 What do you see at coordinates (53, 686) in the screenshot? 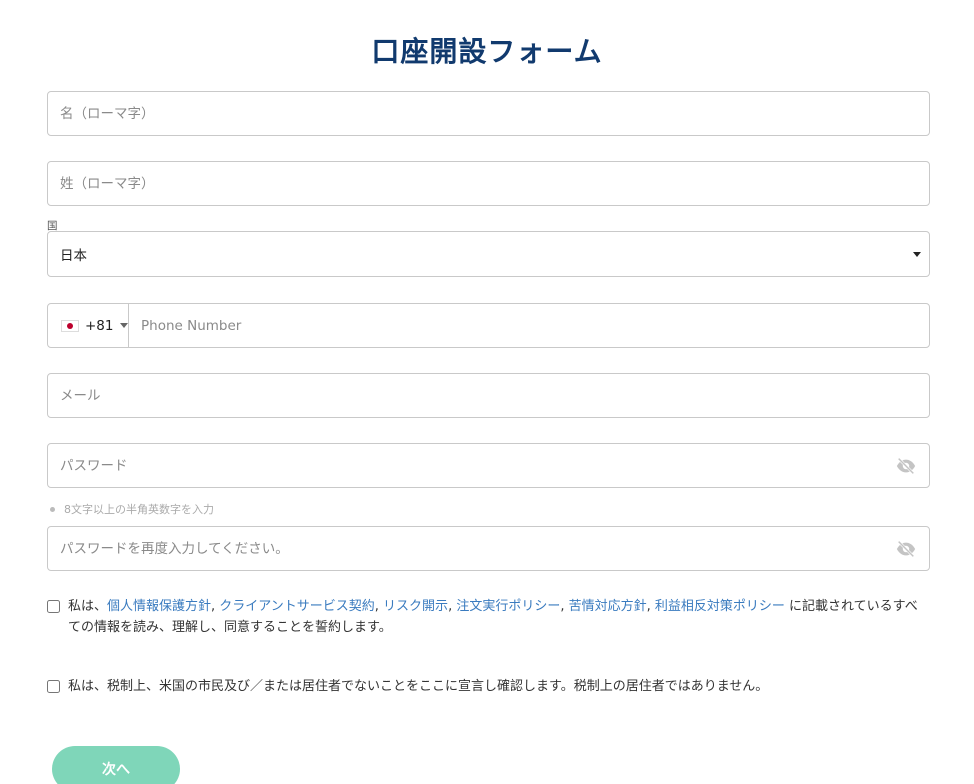
I see `tax-declaration-checkbox` at bounding box center [53, 686].